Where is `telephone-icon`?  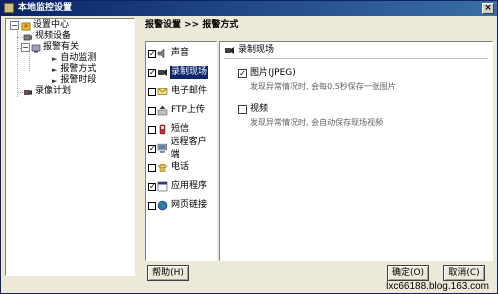 telephone-icon is located at coordinates (162, 167).